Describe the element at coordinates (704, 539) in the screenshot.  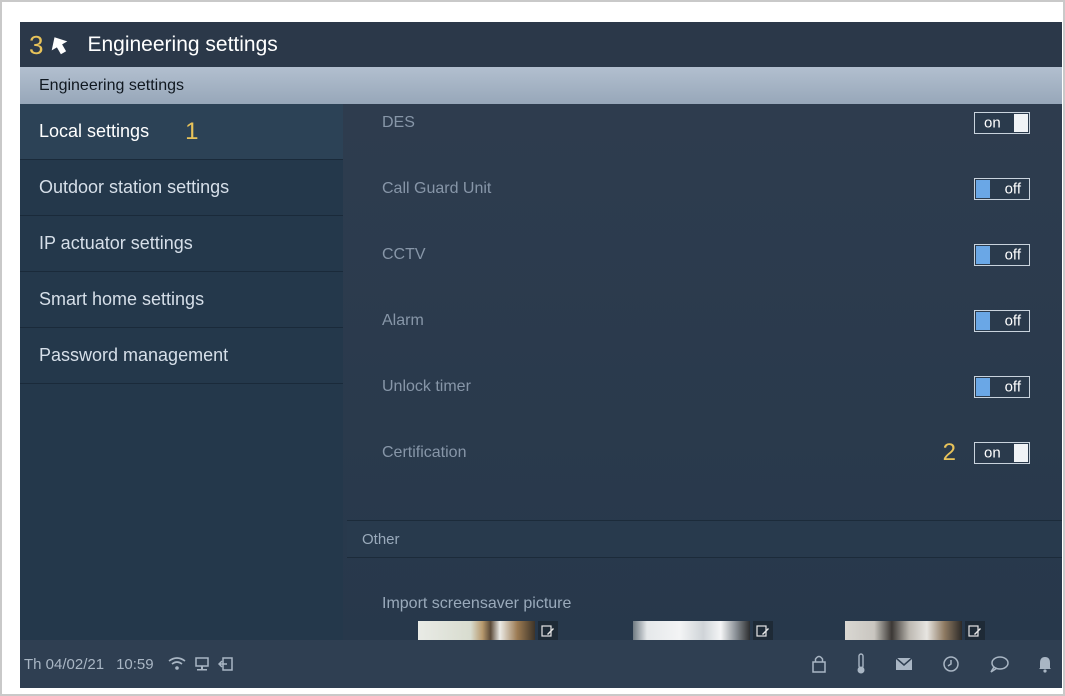
I see `other-section-header: Other` at that location.